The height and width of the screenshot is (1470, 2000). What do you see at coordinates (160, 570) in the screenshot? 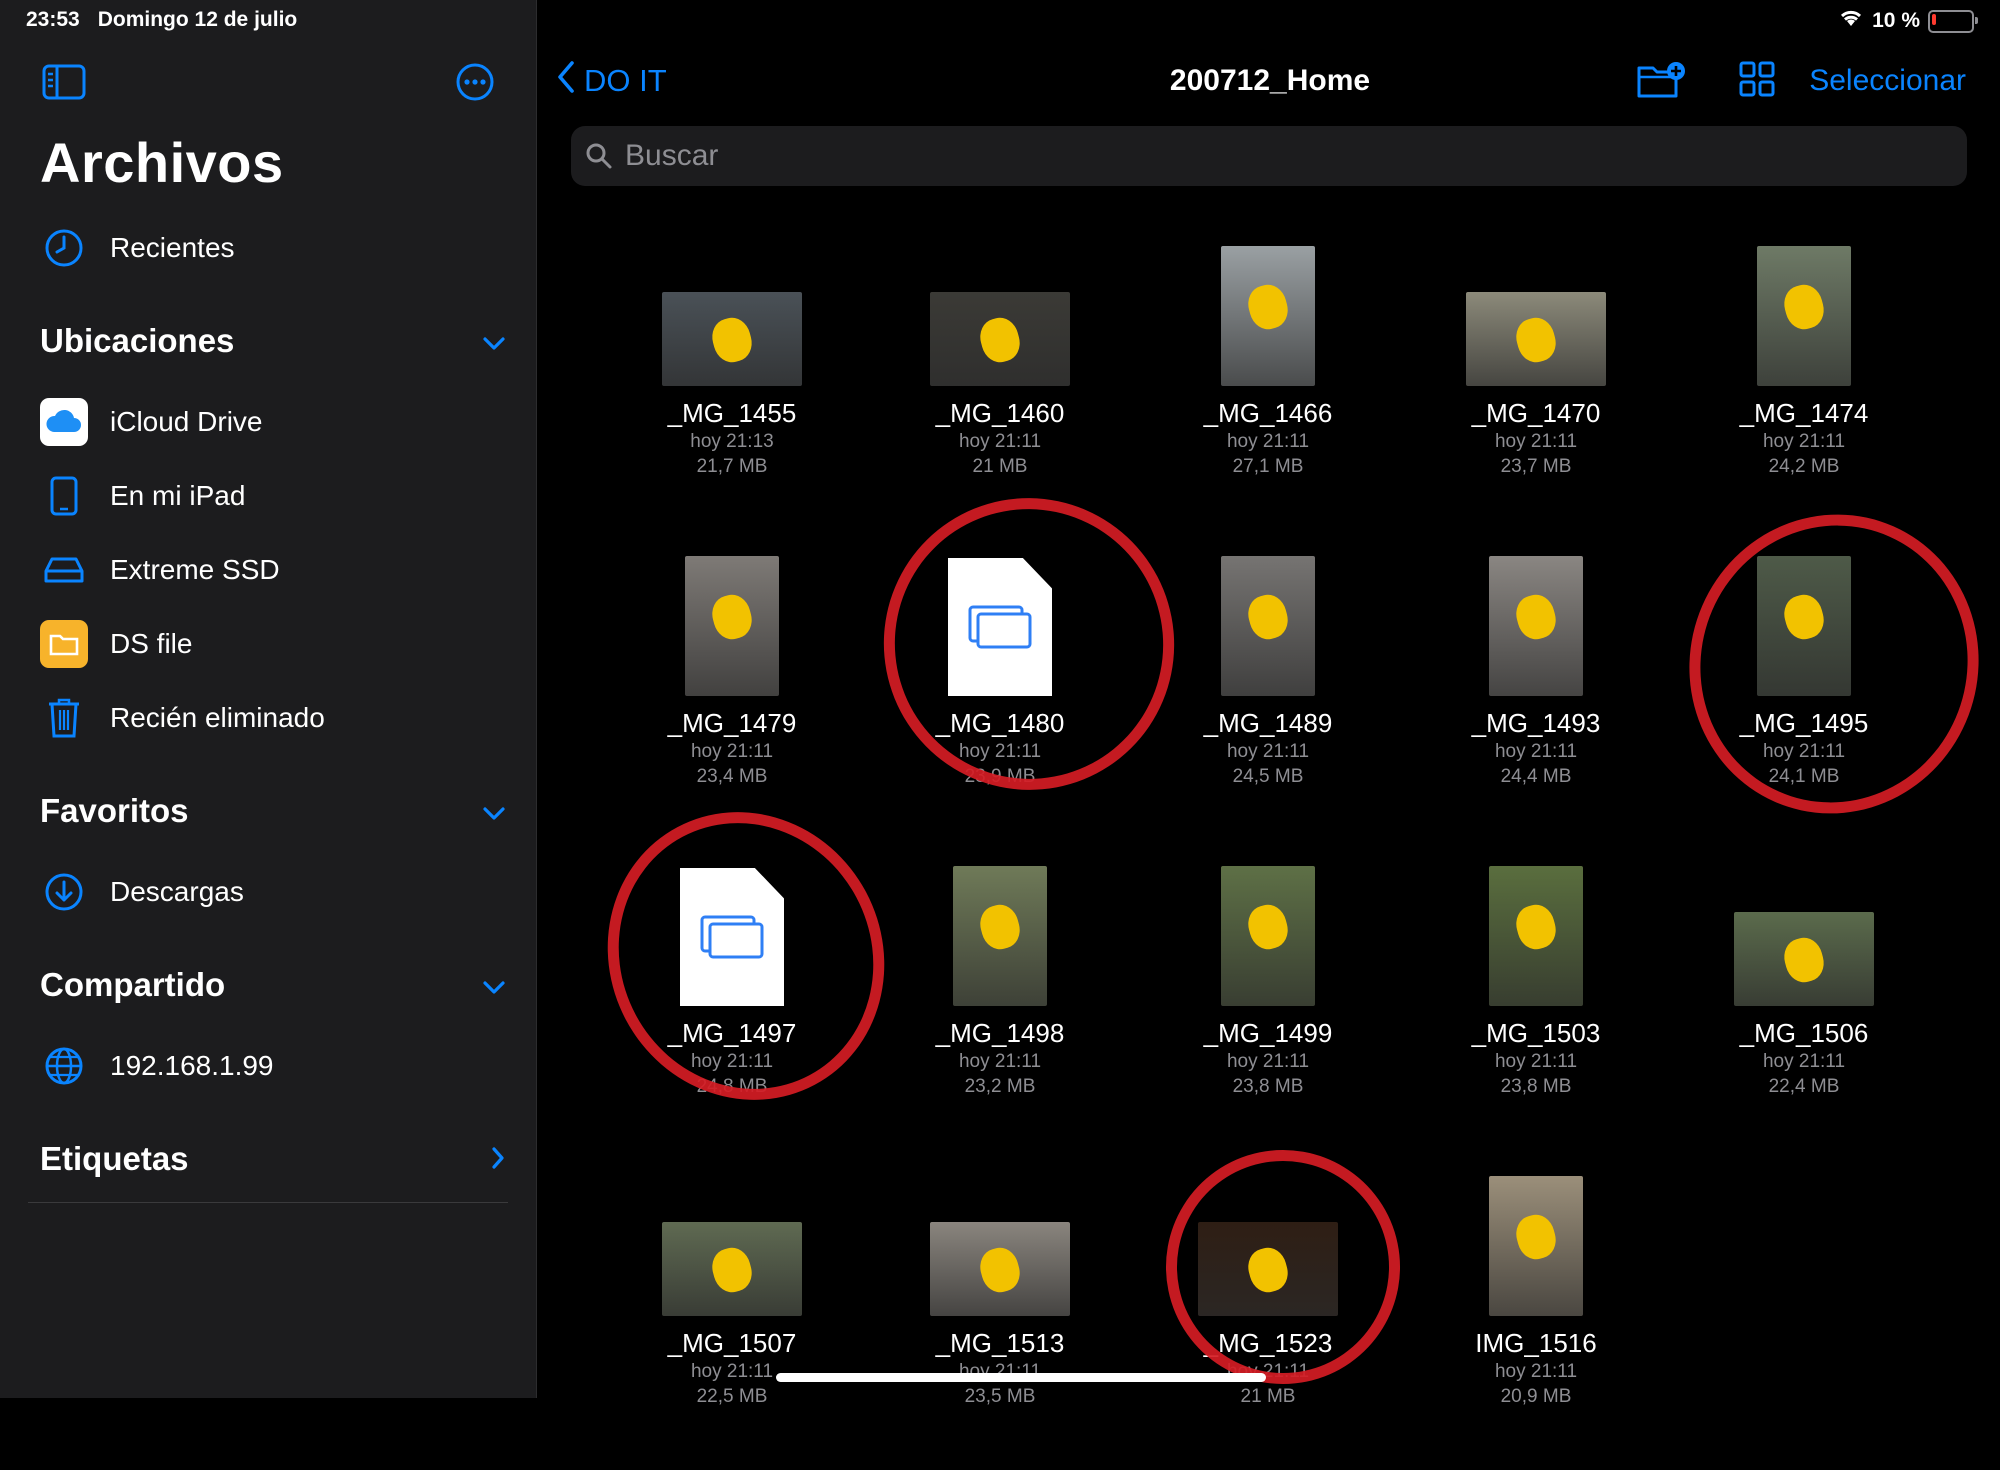
I see `sidebar-item-extreme-ssd: Extreme SSD` at bounding box center [160, 570].